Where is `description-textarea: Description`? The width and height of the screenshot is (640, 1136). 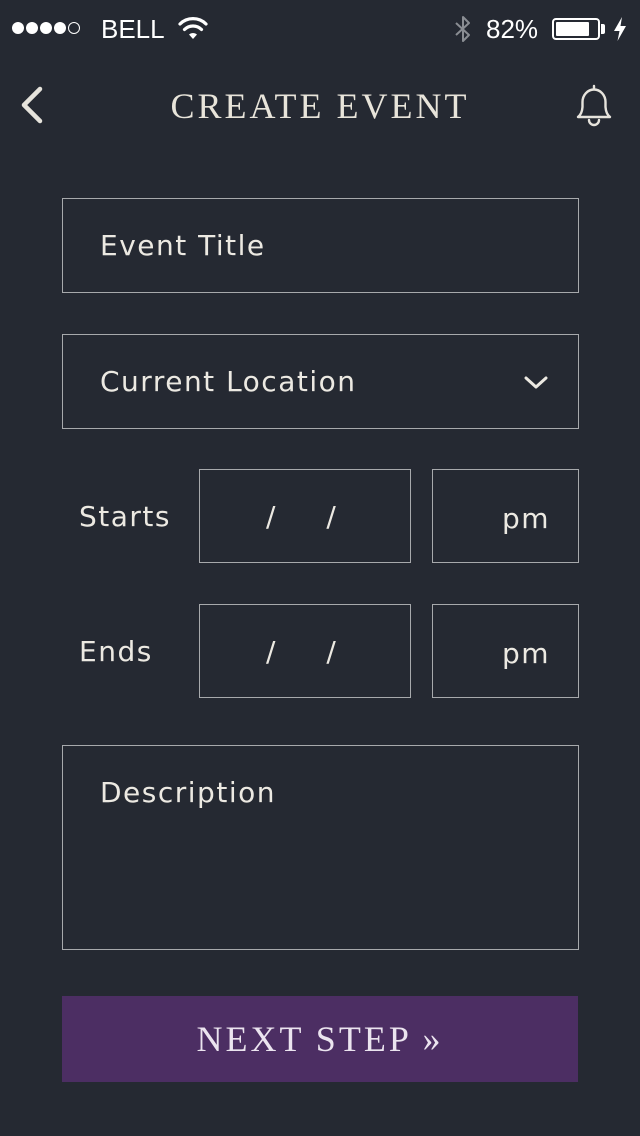 description-textarea: Description is located at coordinates (320, 847).